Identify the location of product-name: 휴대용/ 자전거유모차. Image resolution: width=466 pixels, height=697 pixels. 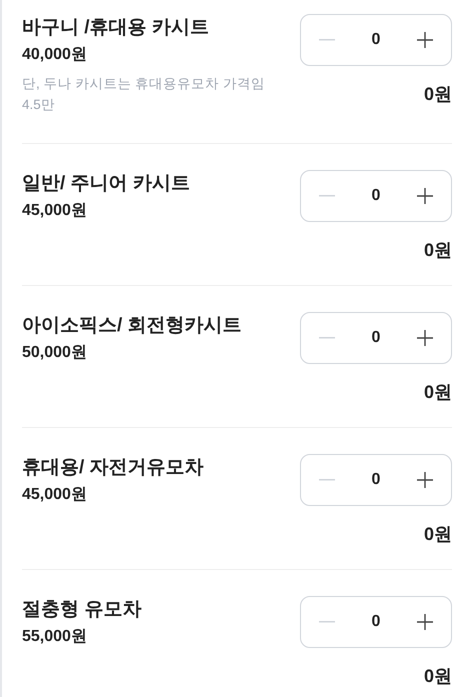
(113, 468).